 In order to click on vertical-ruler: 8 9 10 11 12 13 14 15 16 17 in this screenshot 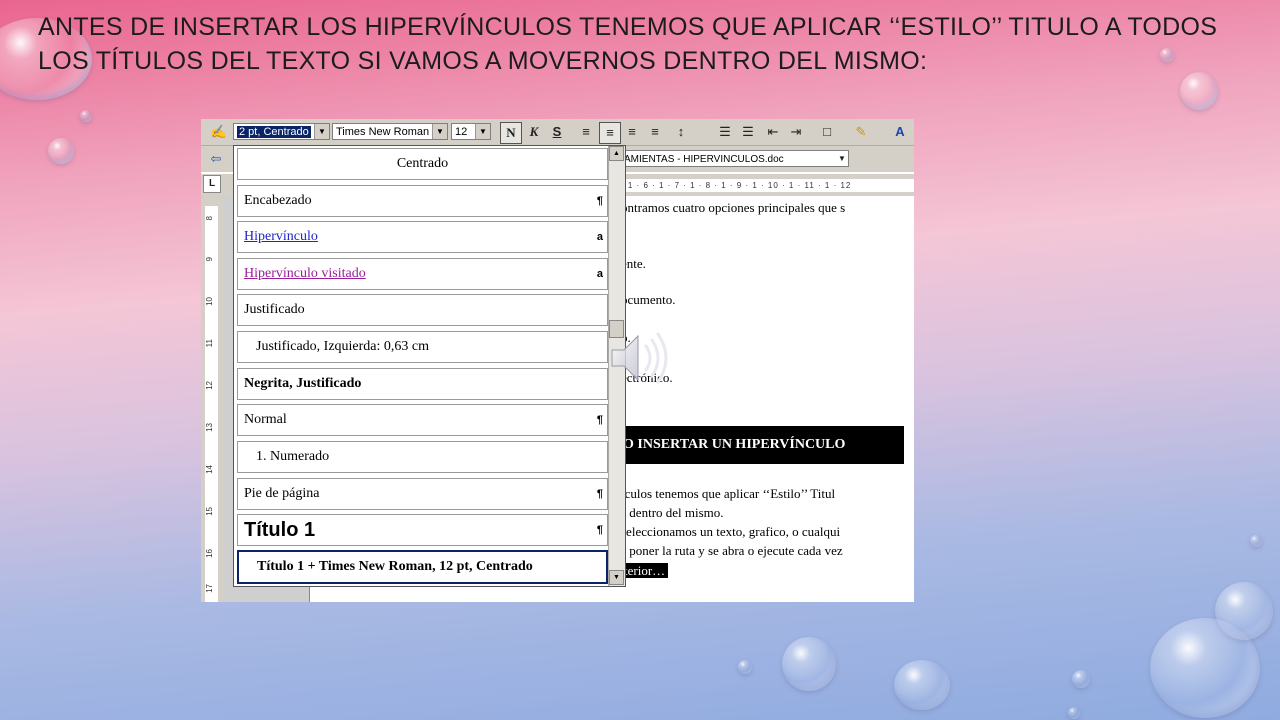, I will do `click(212, 399)`.